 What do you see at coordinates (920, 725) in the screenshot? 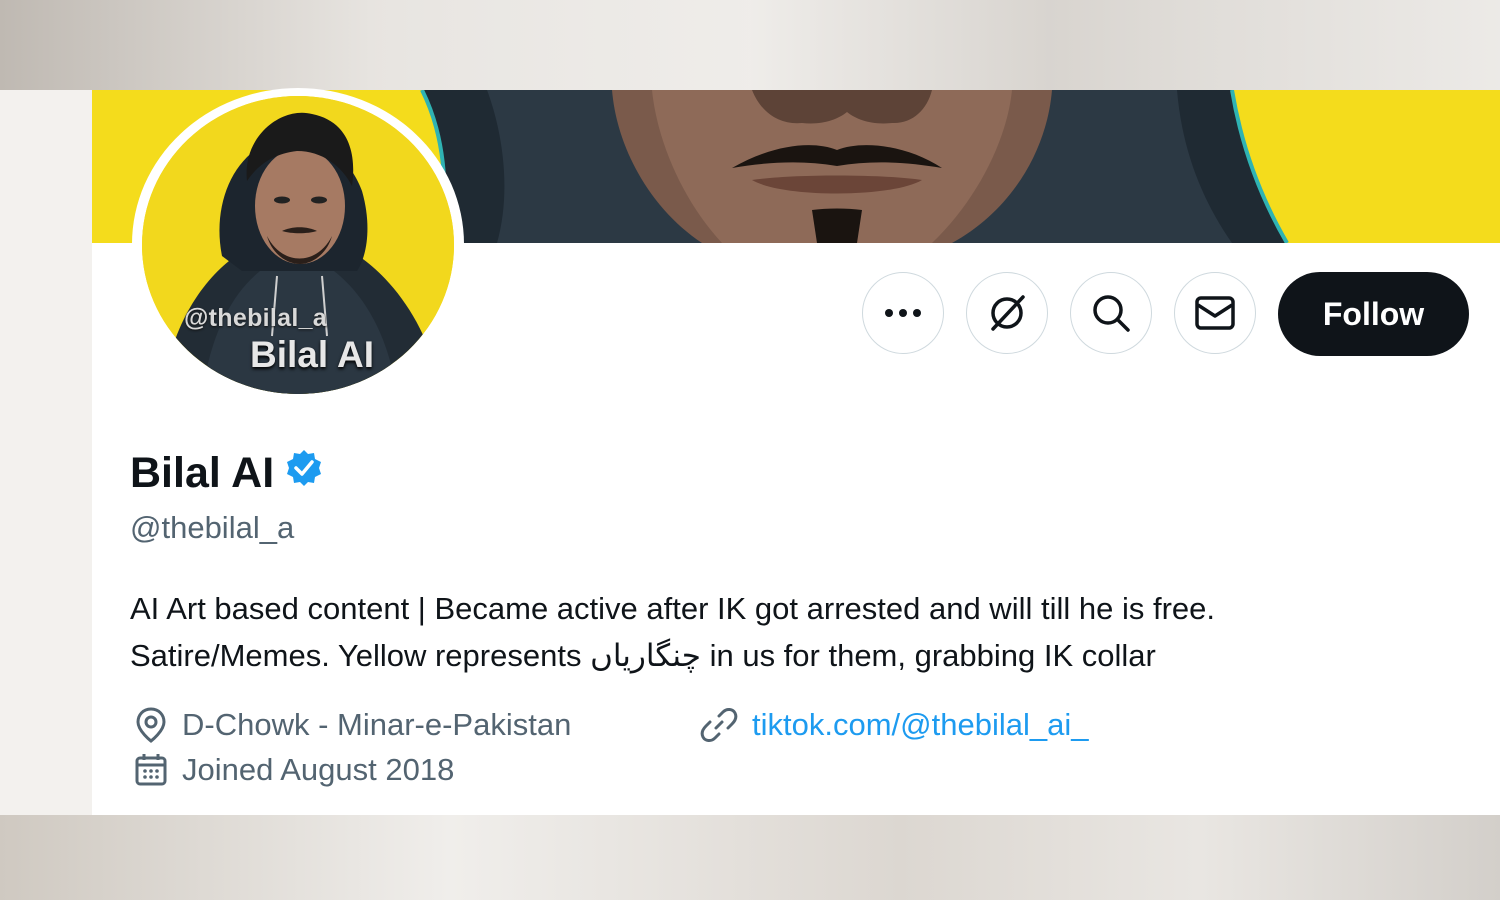
I see `website-link: tiktok.com/@thebilal_ai_` at bounding box center [920, 725].